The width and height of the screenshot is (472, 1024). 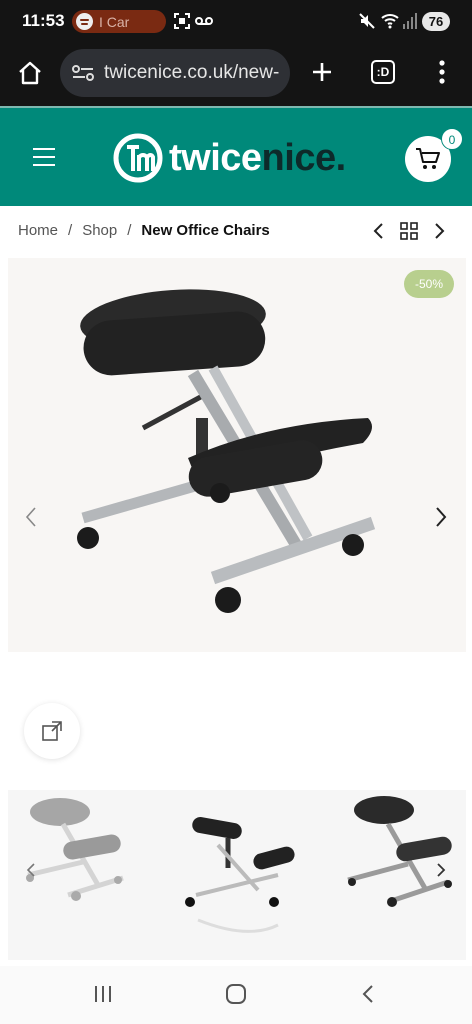 I want to click on tab-switcher-icon: :D, so click(x=383, y=72).